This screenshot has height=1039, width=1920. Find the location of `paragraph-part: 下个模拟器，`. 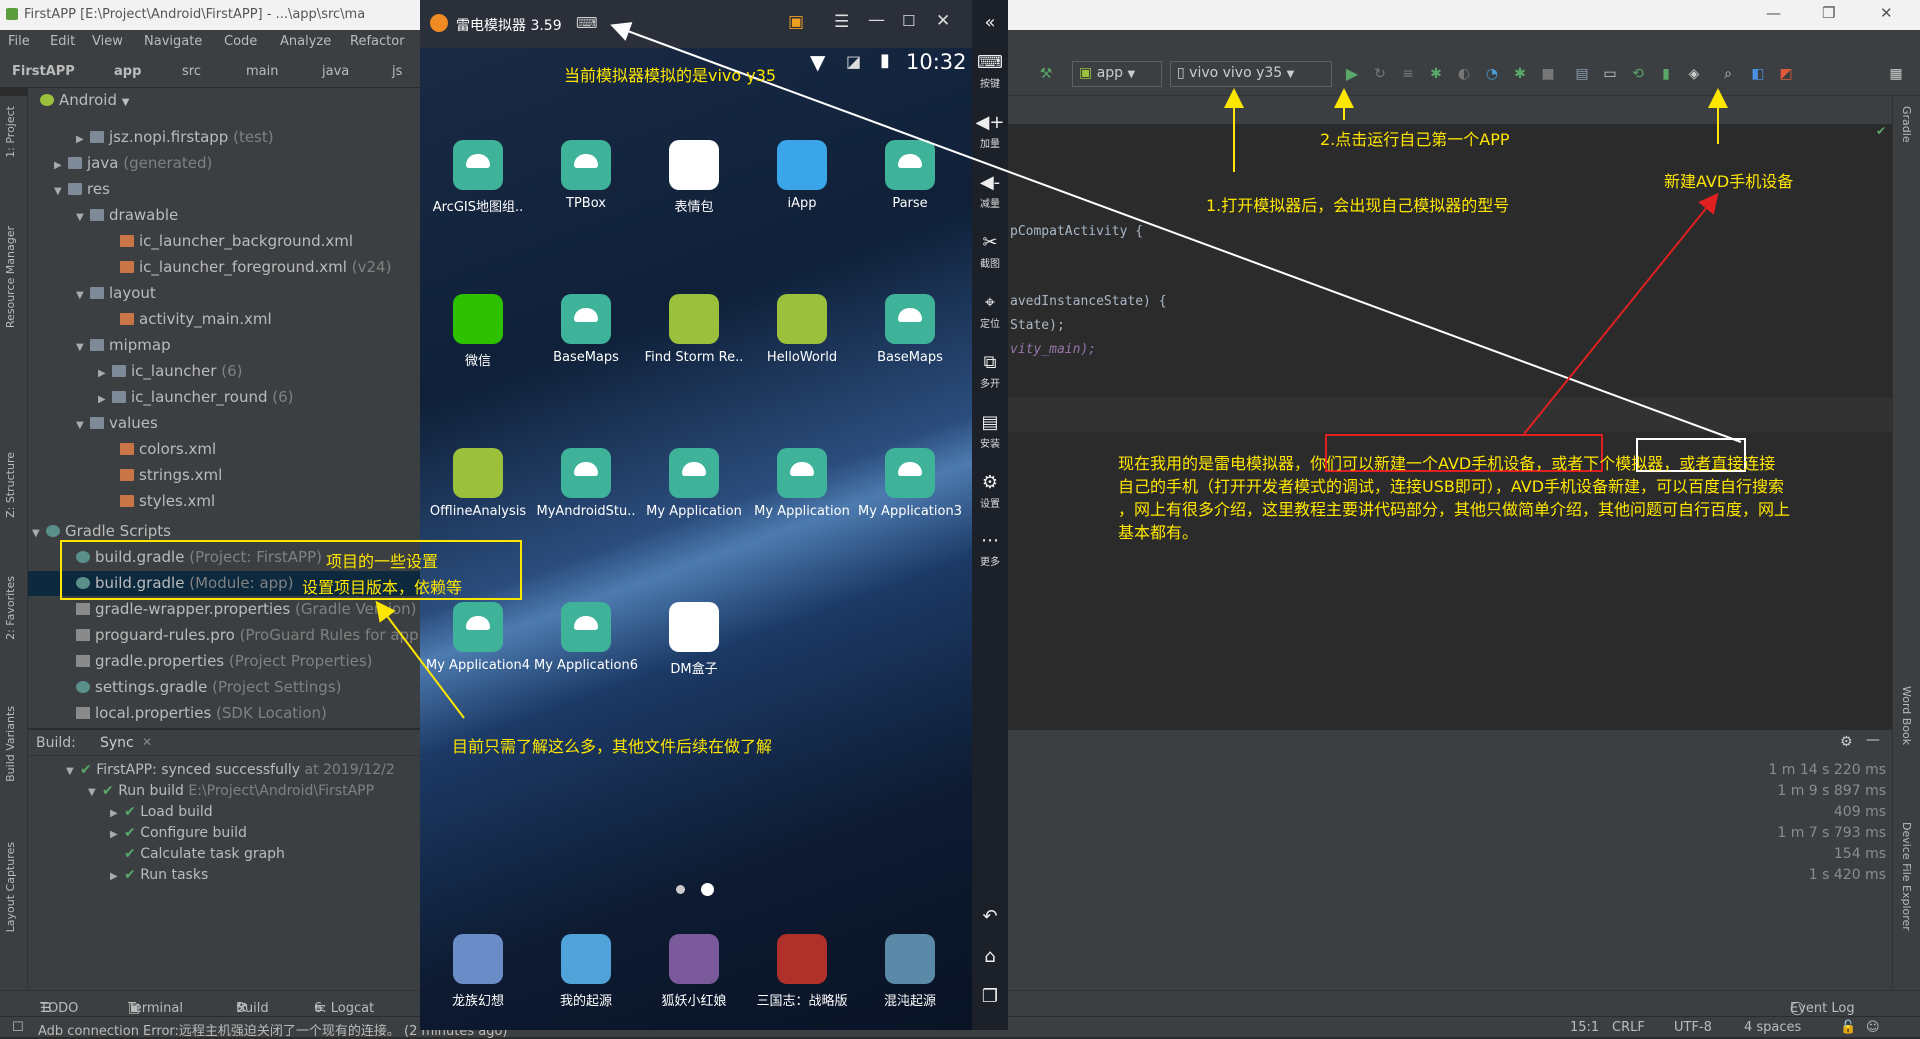

paragraph-part: 下个模拟器， is located at coordinates (1631, 463).